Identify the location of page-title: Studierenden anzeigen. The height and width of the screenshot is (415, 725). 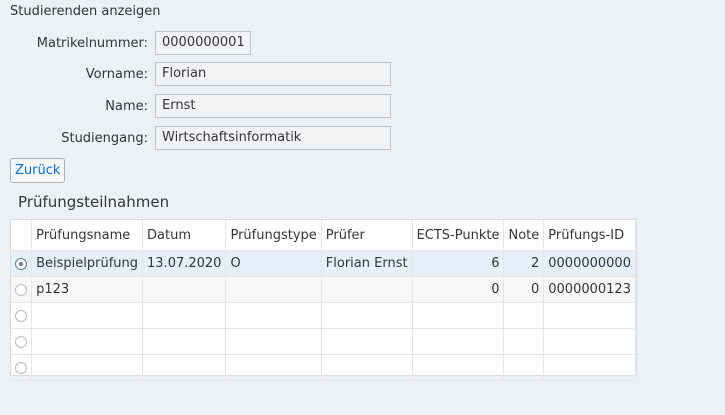
(85, 11).